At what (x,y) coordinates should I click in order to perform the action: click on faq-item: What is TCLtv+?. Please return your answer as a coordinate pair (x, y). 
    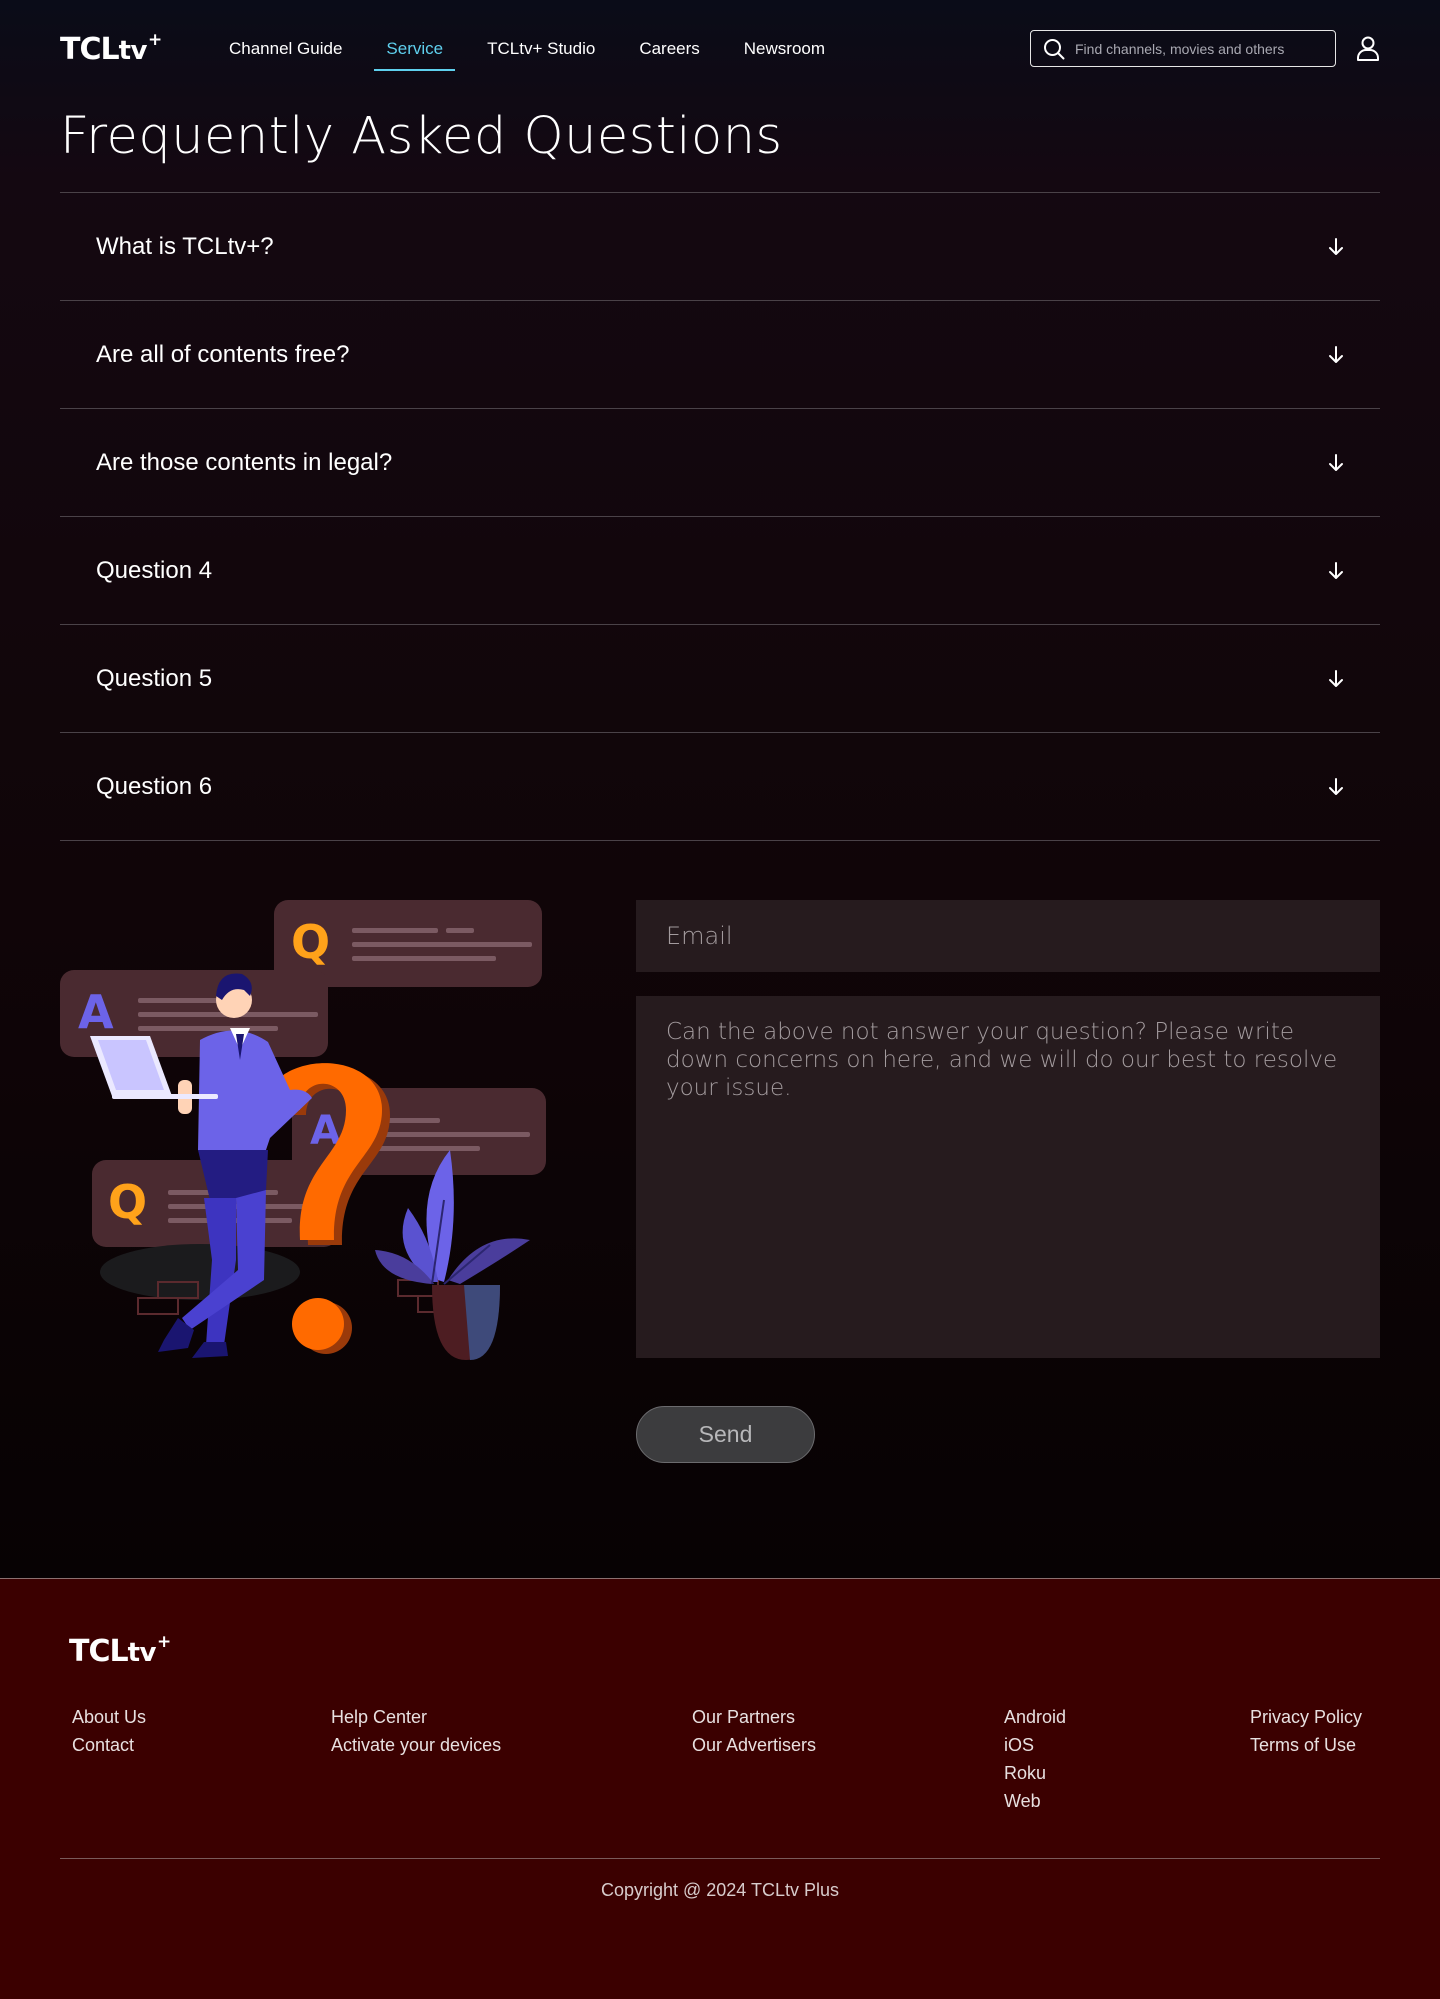
    Looking at the image, I should click on (720, 247).